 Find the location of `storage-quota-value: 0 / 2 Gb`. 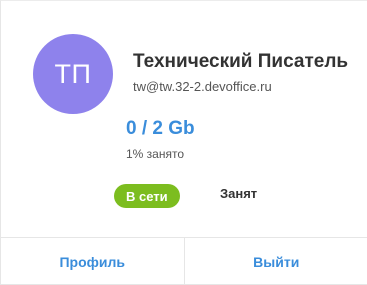

storage-quota-value: 0 / 2 Gb is located at coordinates (160, 128).